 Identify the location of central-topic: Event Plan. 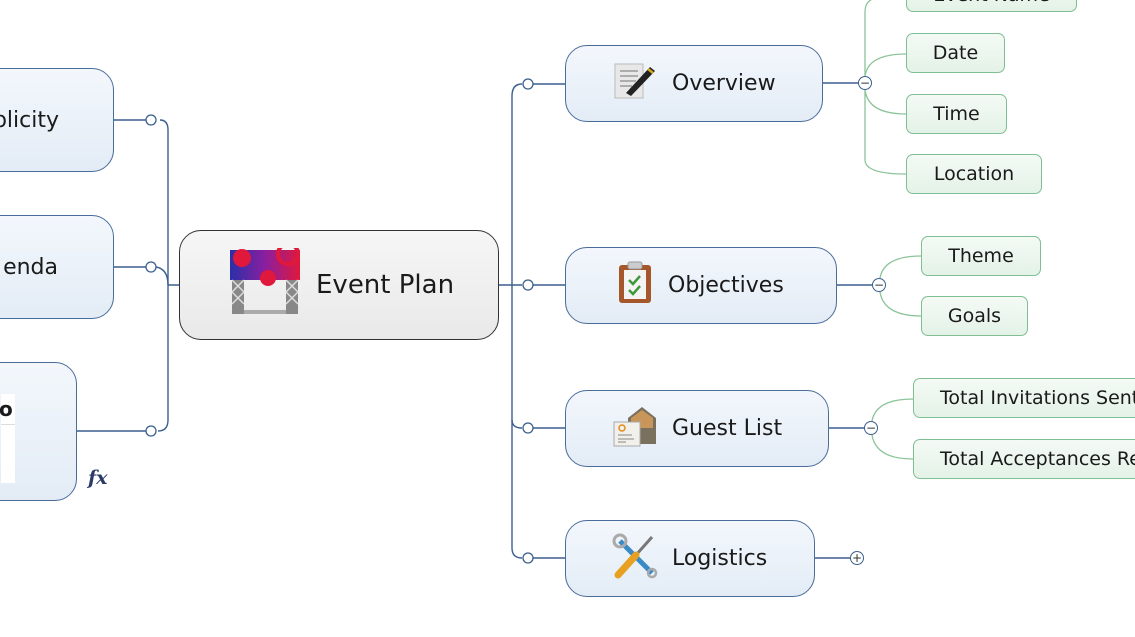
(339, 285).